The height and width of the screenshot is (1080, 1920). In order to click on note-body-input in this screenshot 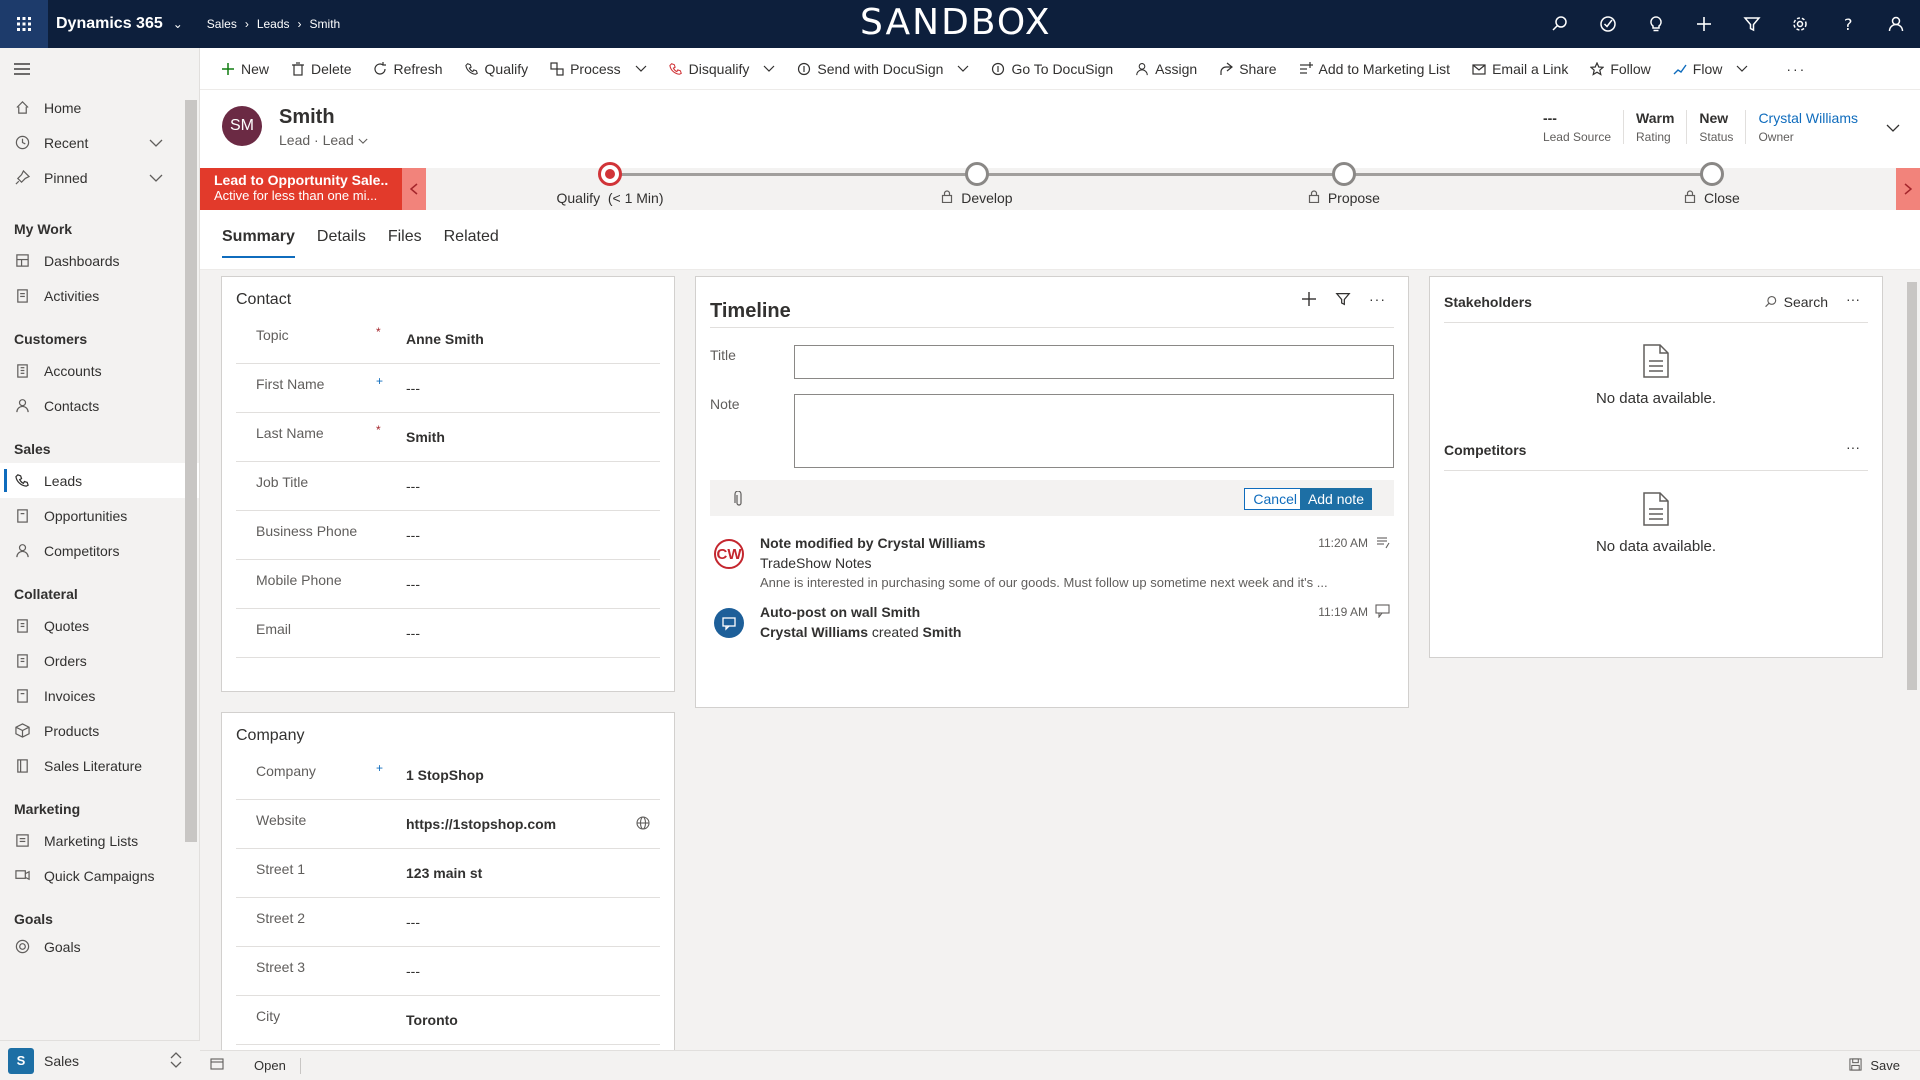, I will do `click(1094, 431)`.